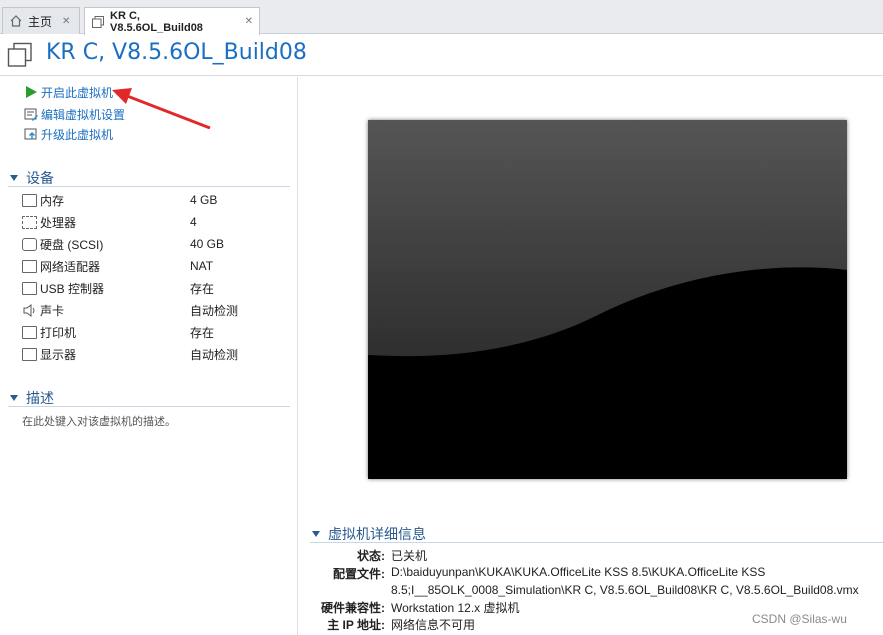 This screenshot has height=635, width=883. What do you see at coordinates (29, 310) in the screenshot?
I see `sound-icon` at bounding box center [29, 310].